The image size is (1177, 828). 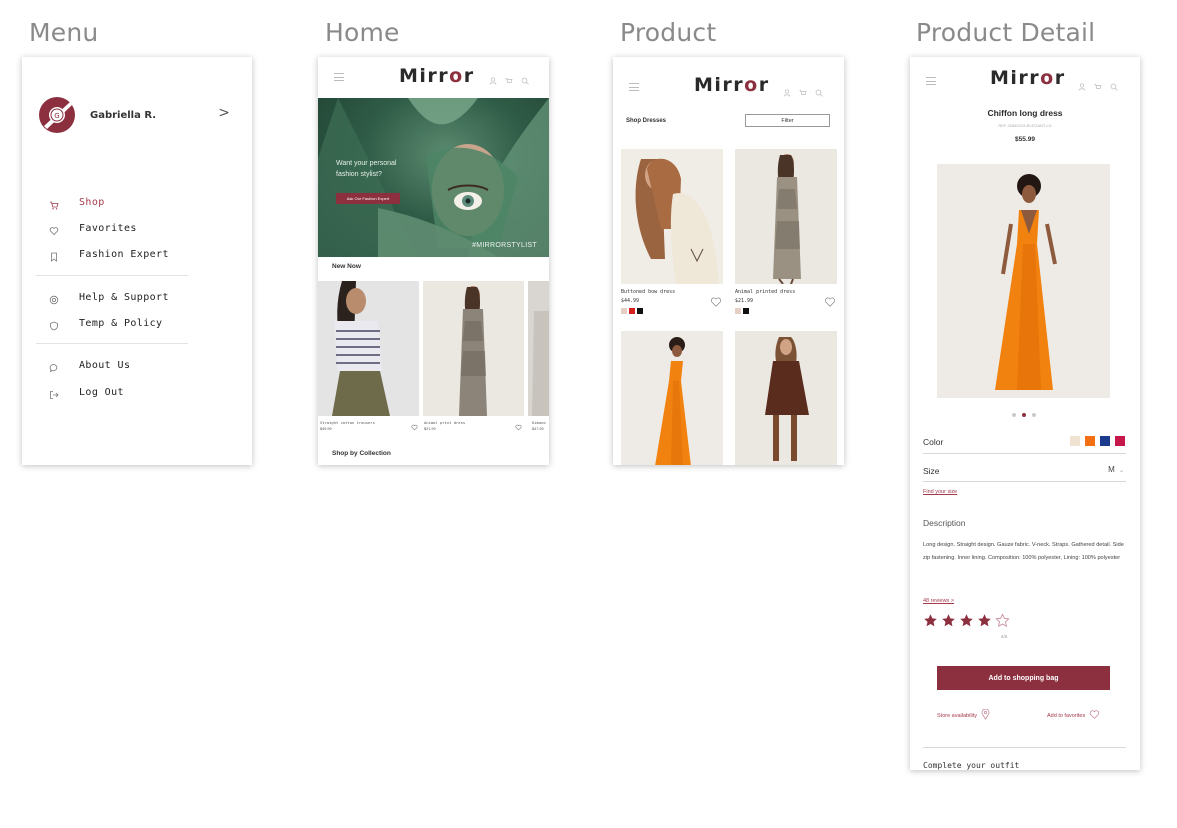 I want to click on product-price: $44.99, so click(x=630, y=301).